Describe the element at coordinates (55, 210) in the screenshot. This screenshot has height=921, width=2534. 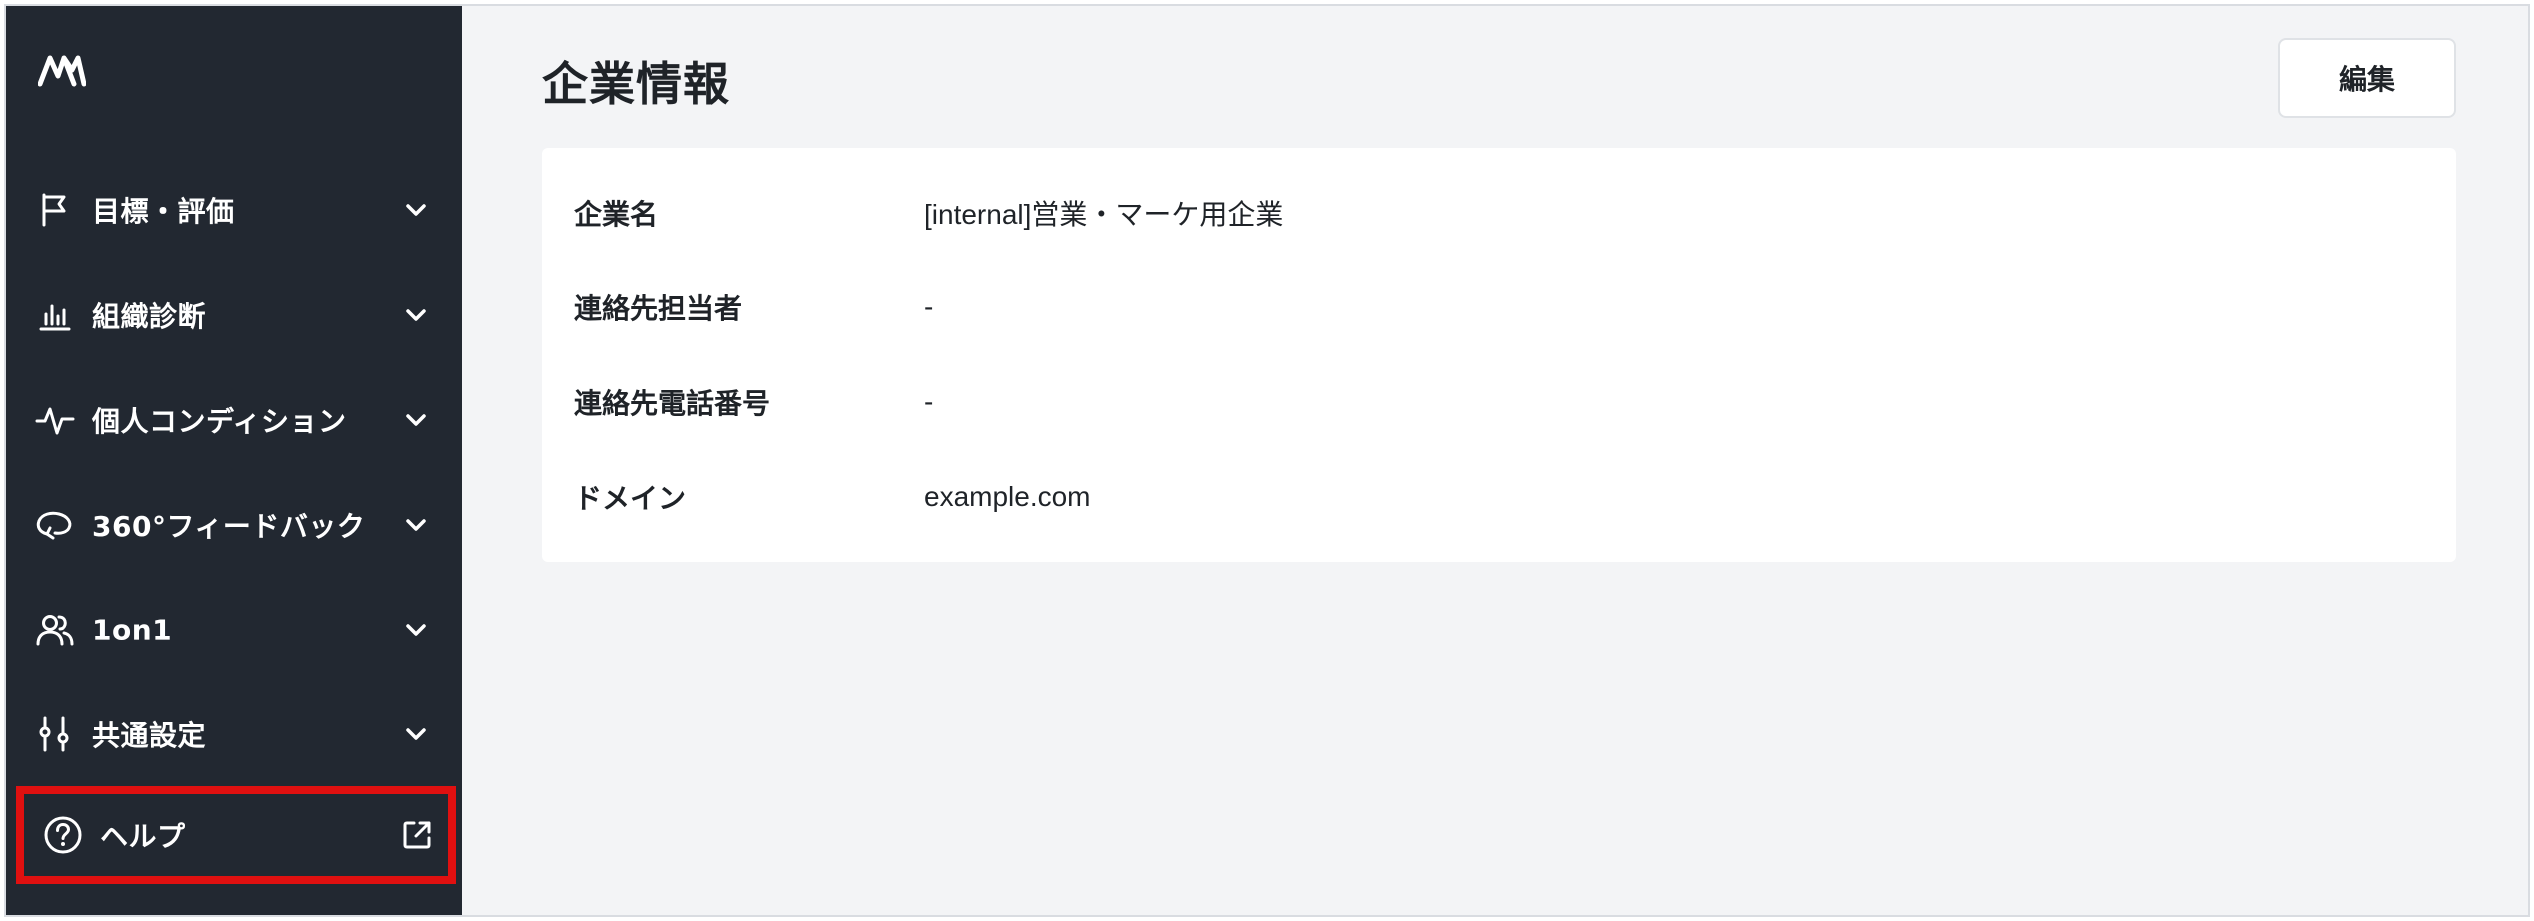
I see `flag-icon` at that location.